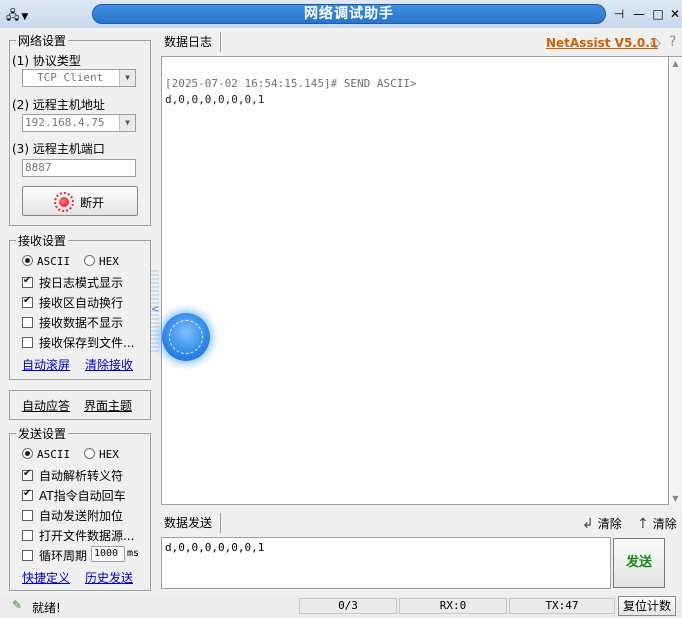  Describe the element at coordinates (46, 608) in the screenshot. I see `status-text: 就绪!` at that location.